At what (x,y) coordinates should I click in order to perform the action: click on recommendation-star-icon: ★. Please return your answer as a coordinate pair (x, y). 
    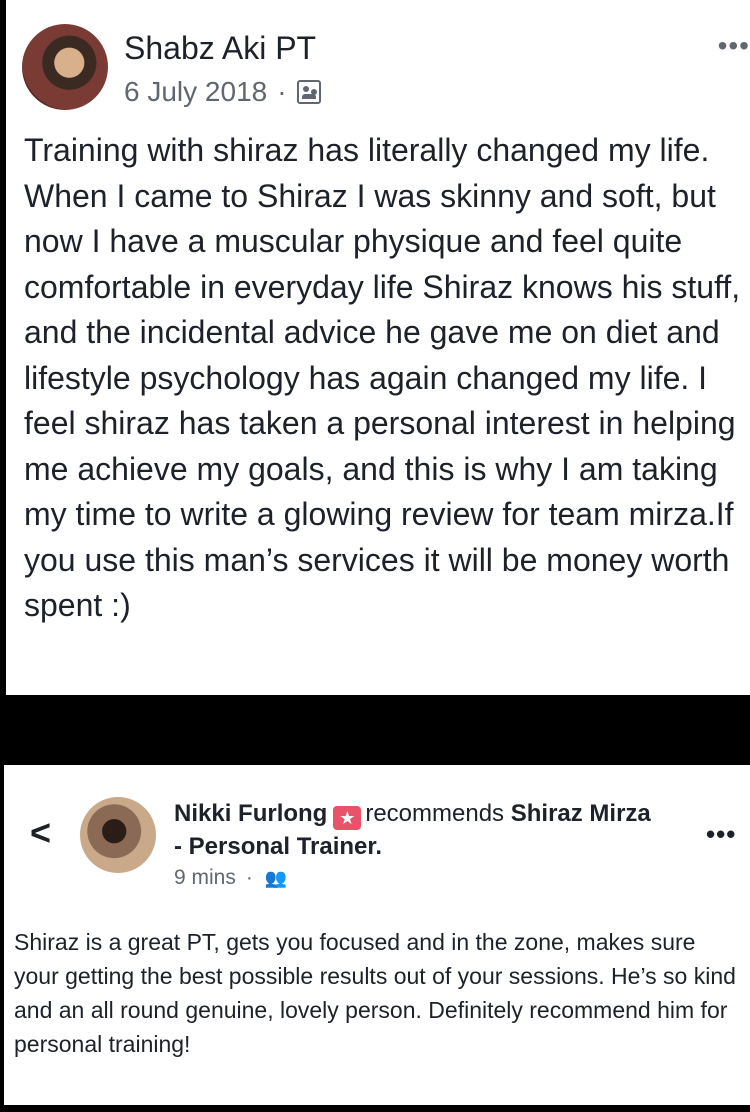
    Looking at the image, I should click on (347, 818).